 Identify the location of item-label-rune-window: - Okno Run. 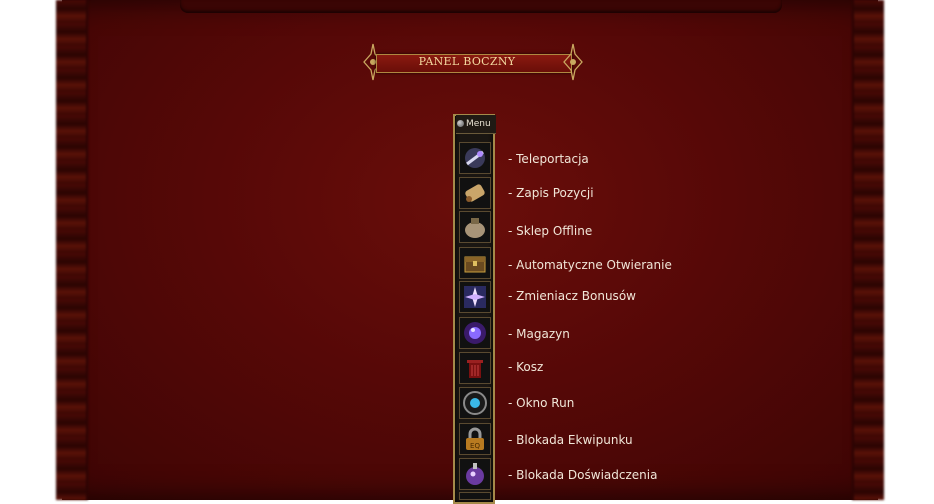
(541, 403).